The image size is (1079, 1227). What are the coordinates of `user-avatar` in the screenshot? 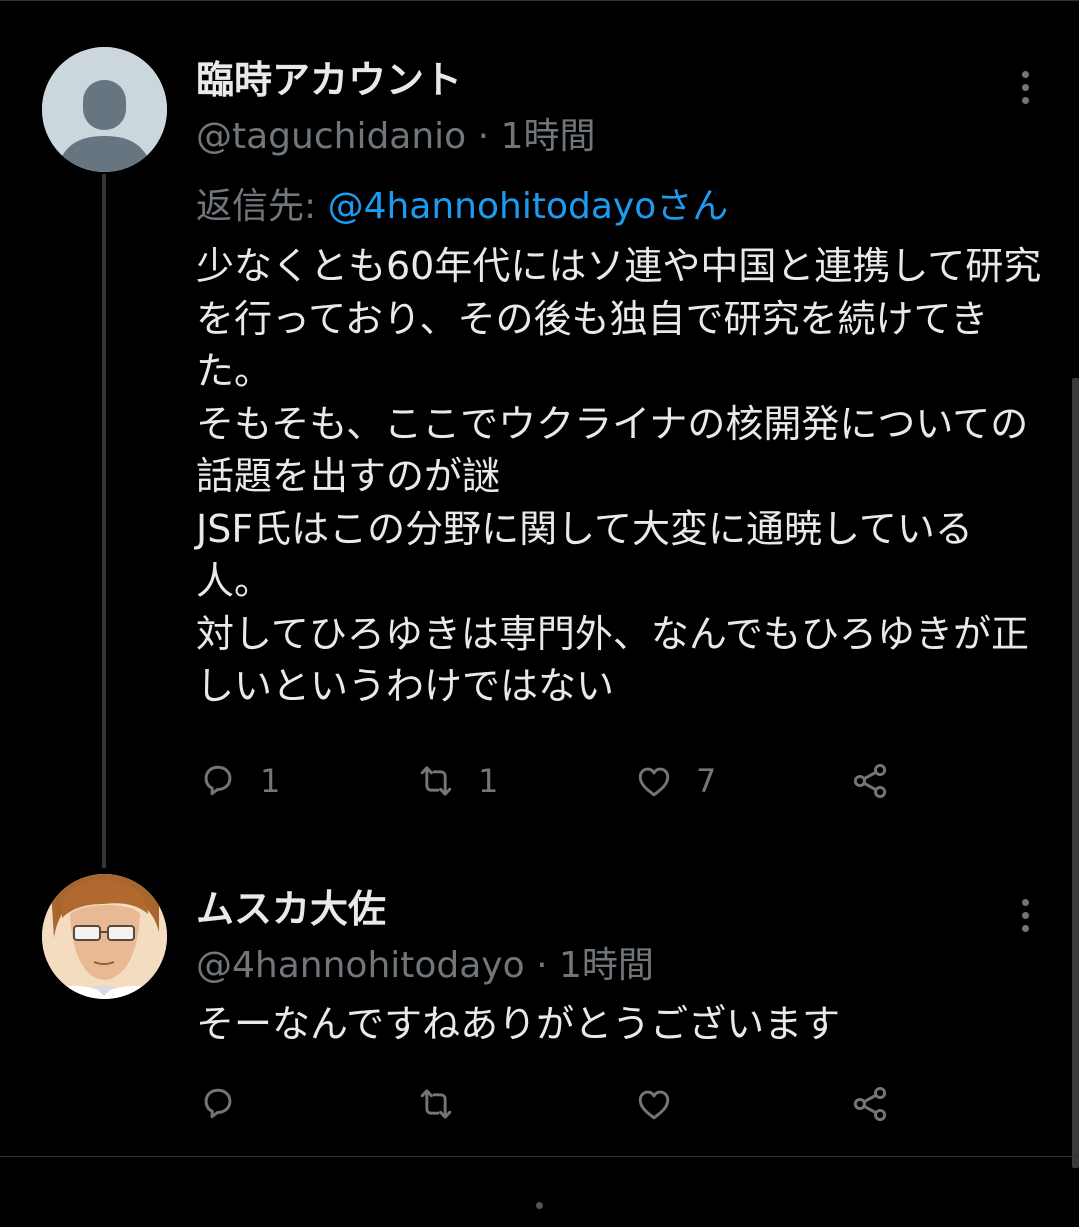 It's located at (104, 936).